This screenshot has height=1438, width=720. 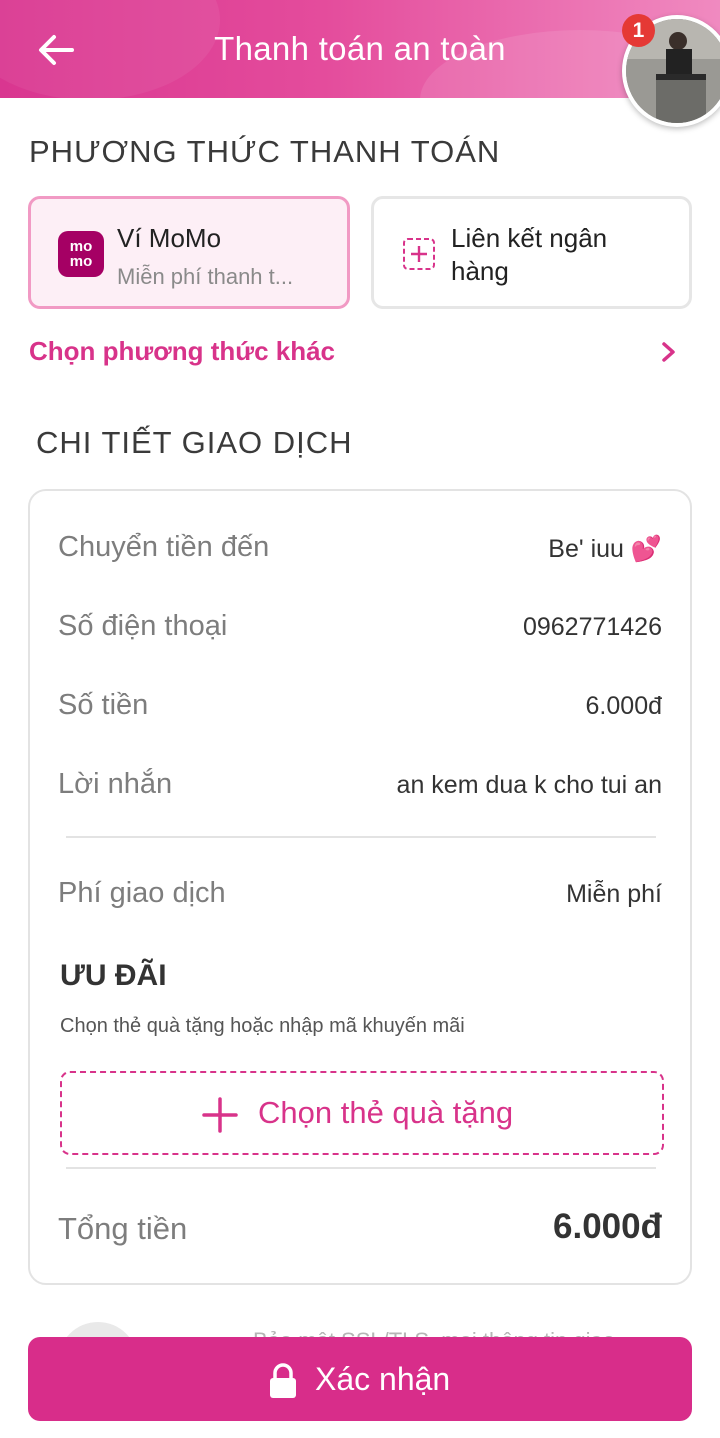 What do you see at coordinates (480, 271) in the screenshot?
I see `link-bank-title-line2: hàng` at bounding box center [480, 271].